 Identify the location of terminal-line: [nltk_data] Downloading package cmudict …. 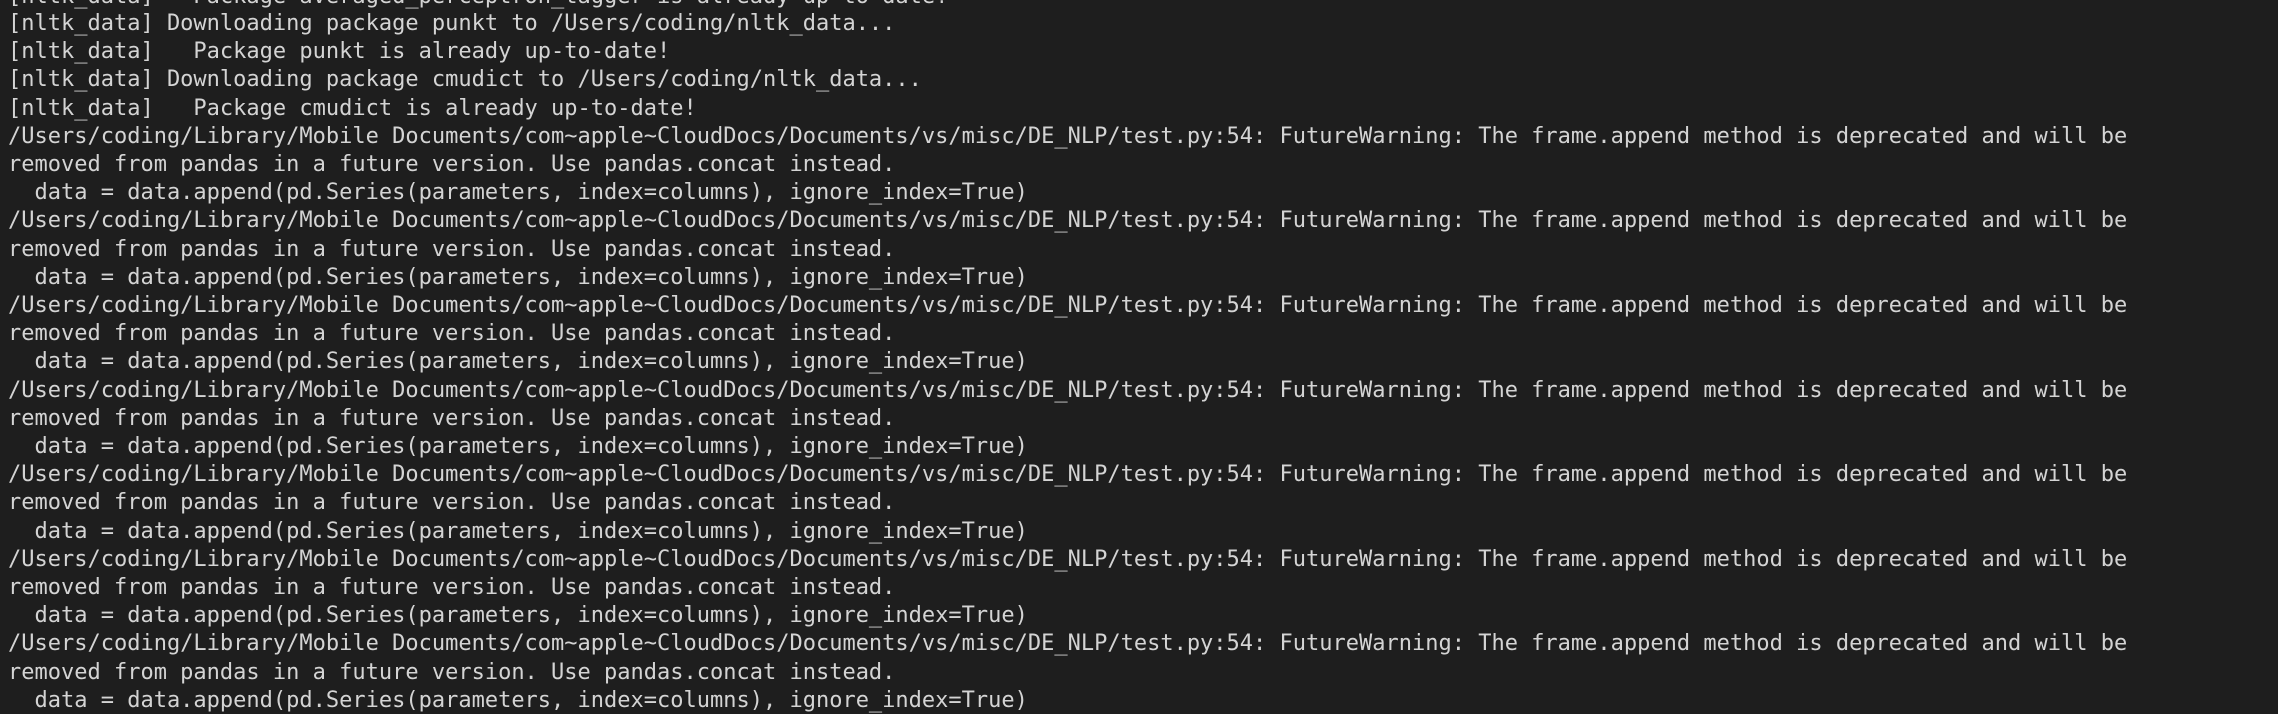
(465, 80).